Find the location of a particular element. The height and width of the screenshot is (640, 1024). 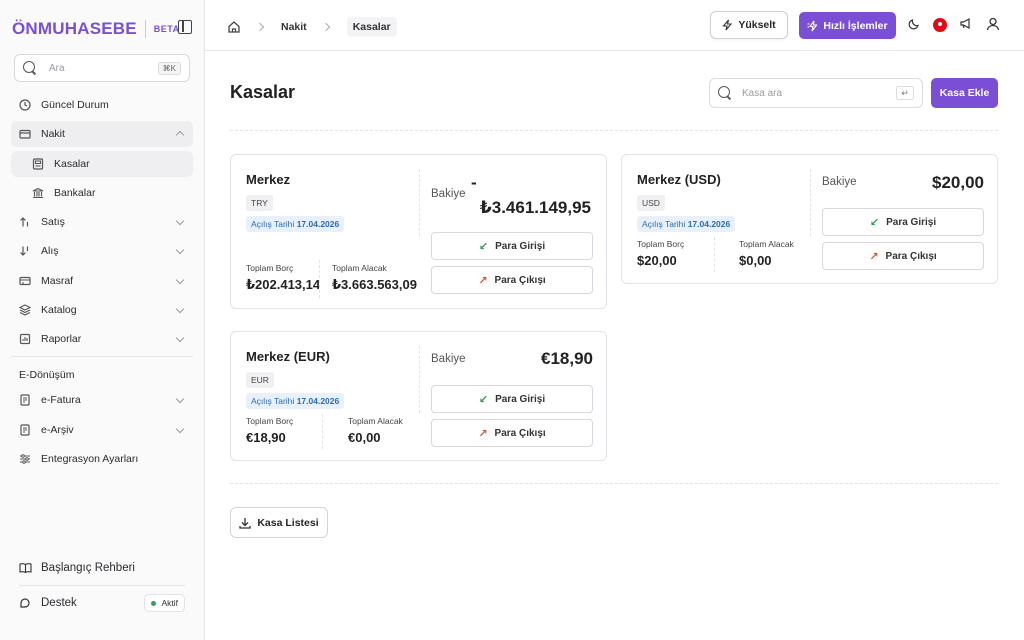

quick-actions-label: Hızlı İşlemler is located at coordinates (855, 25).